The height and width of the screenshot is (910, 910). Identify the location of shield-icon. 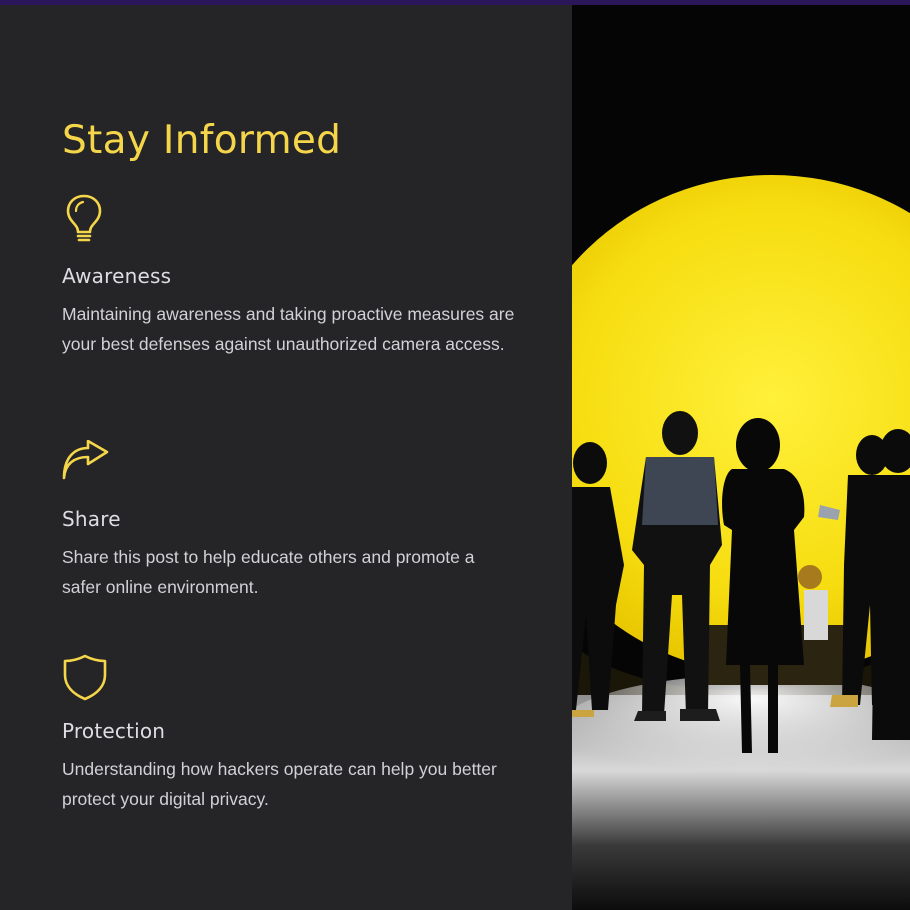
(85, 679).